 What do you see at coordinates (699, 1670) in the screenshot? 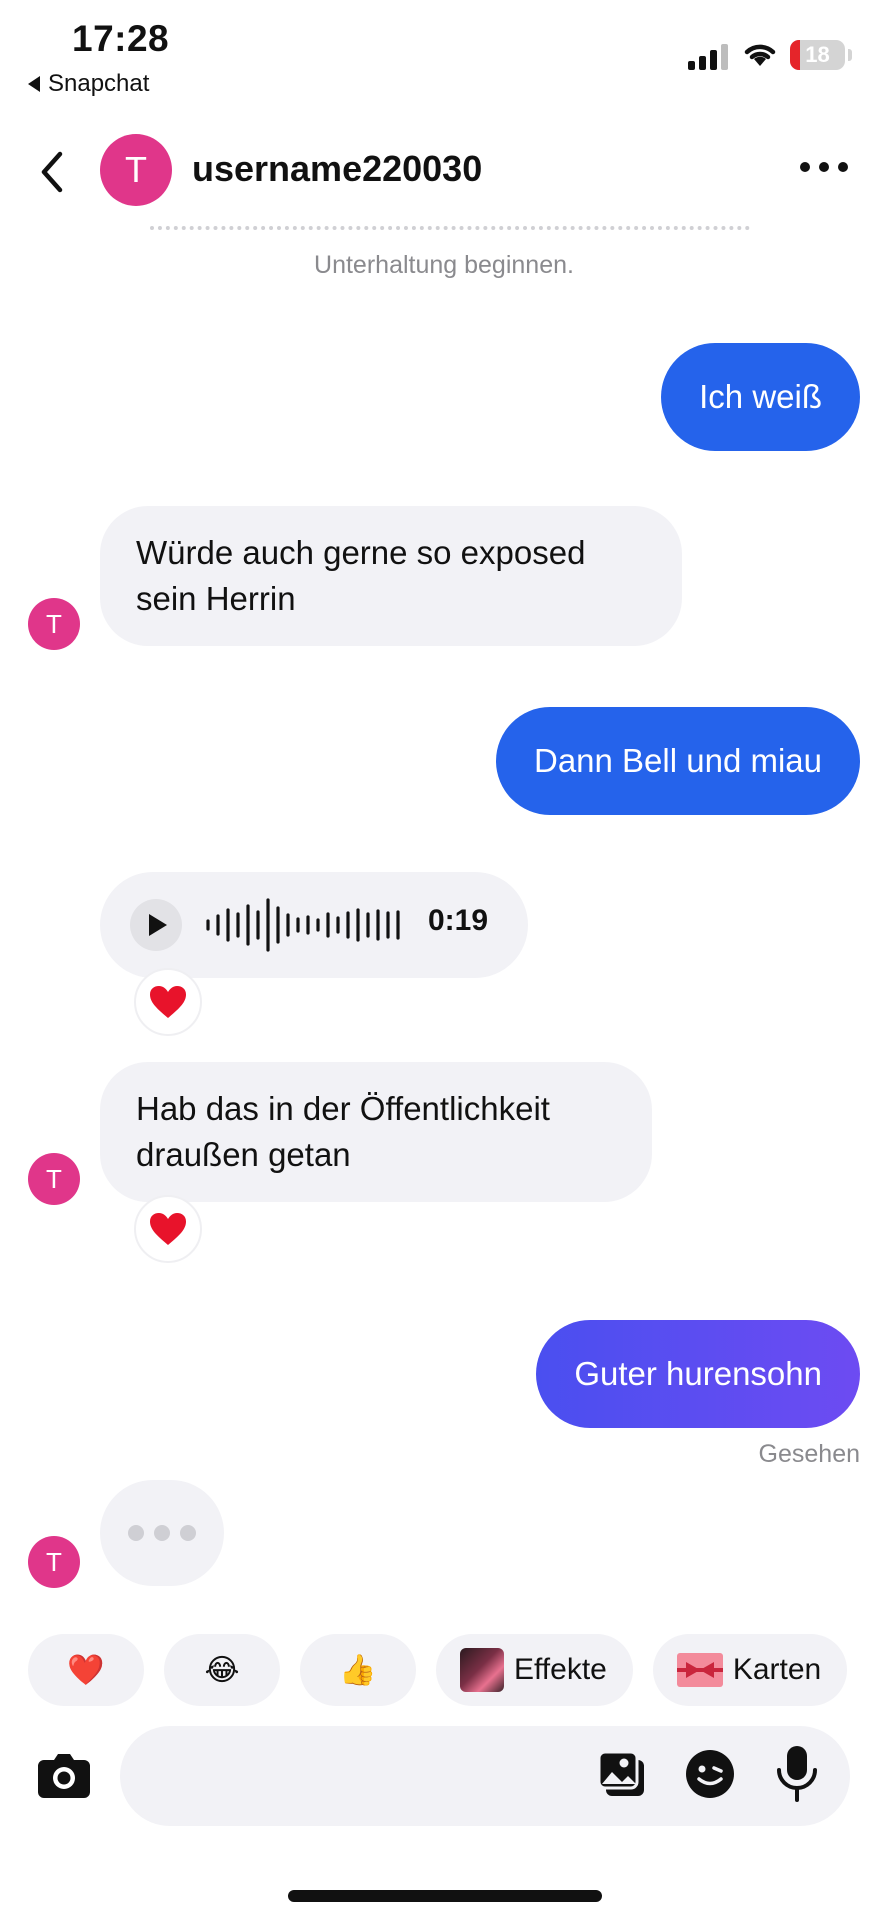
I see `cards-bow-icon` at bounding box center [699, 1670].